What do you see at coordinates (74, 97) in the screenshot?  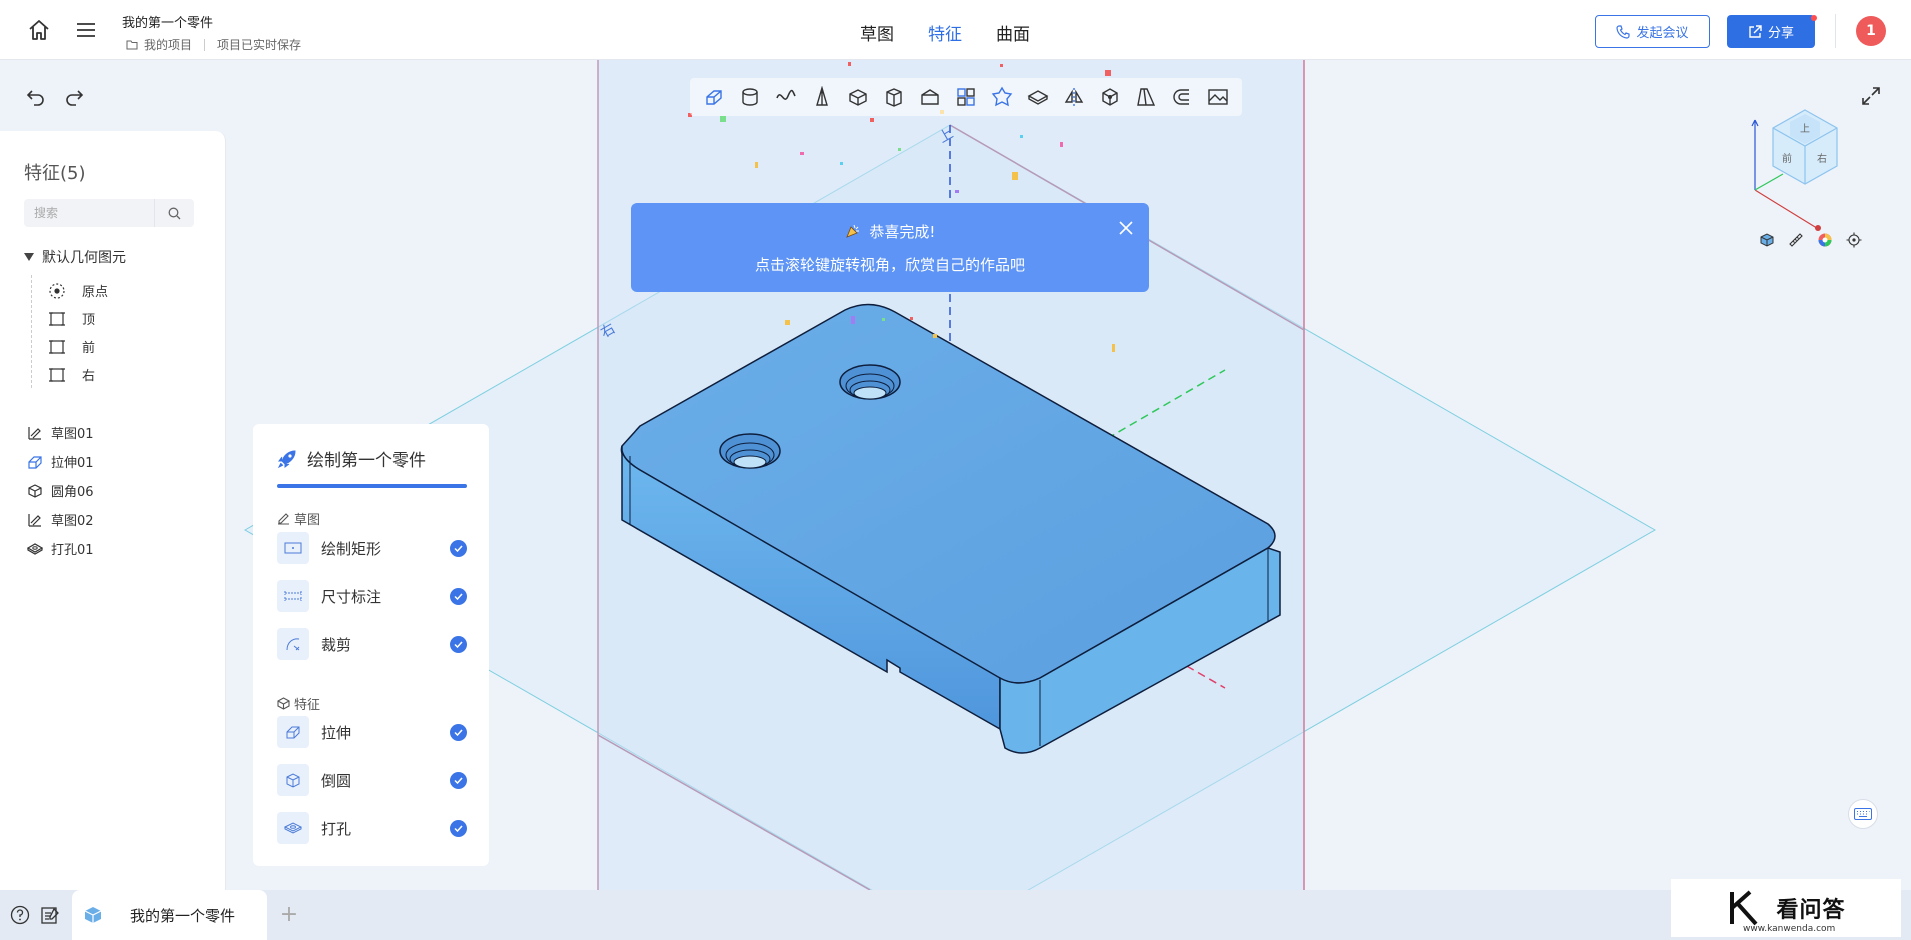 I see `redo-icon` at bounding box center [74, 97].